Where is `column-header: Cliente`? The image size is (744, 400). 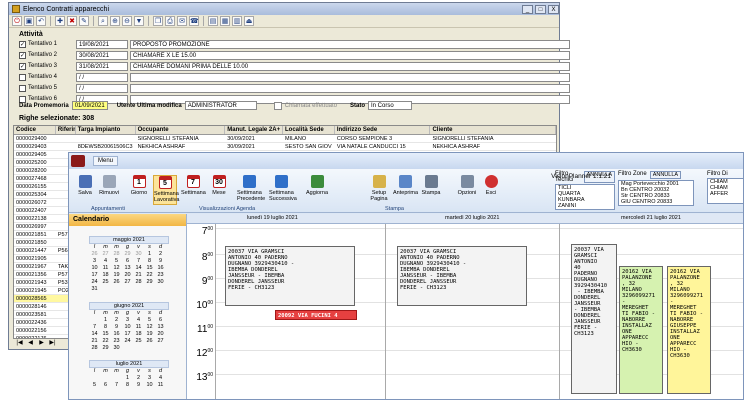
column-header: Cliente is located at coordinates (493, 130).